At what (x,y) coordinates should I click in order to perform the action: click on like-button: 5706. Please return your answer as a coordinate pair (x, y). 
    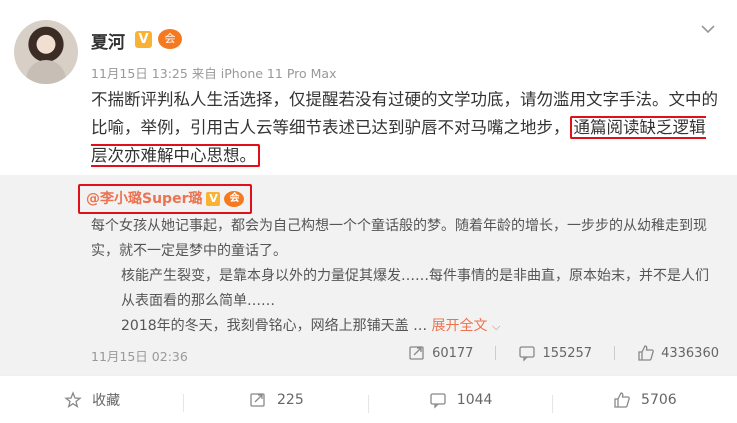
    Looking at the image, I should click on (645, 400).